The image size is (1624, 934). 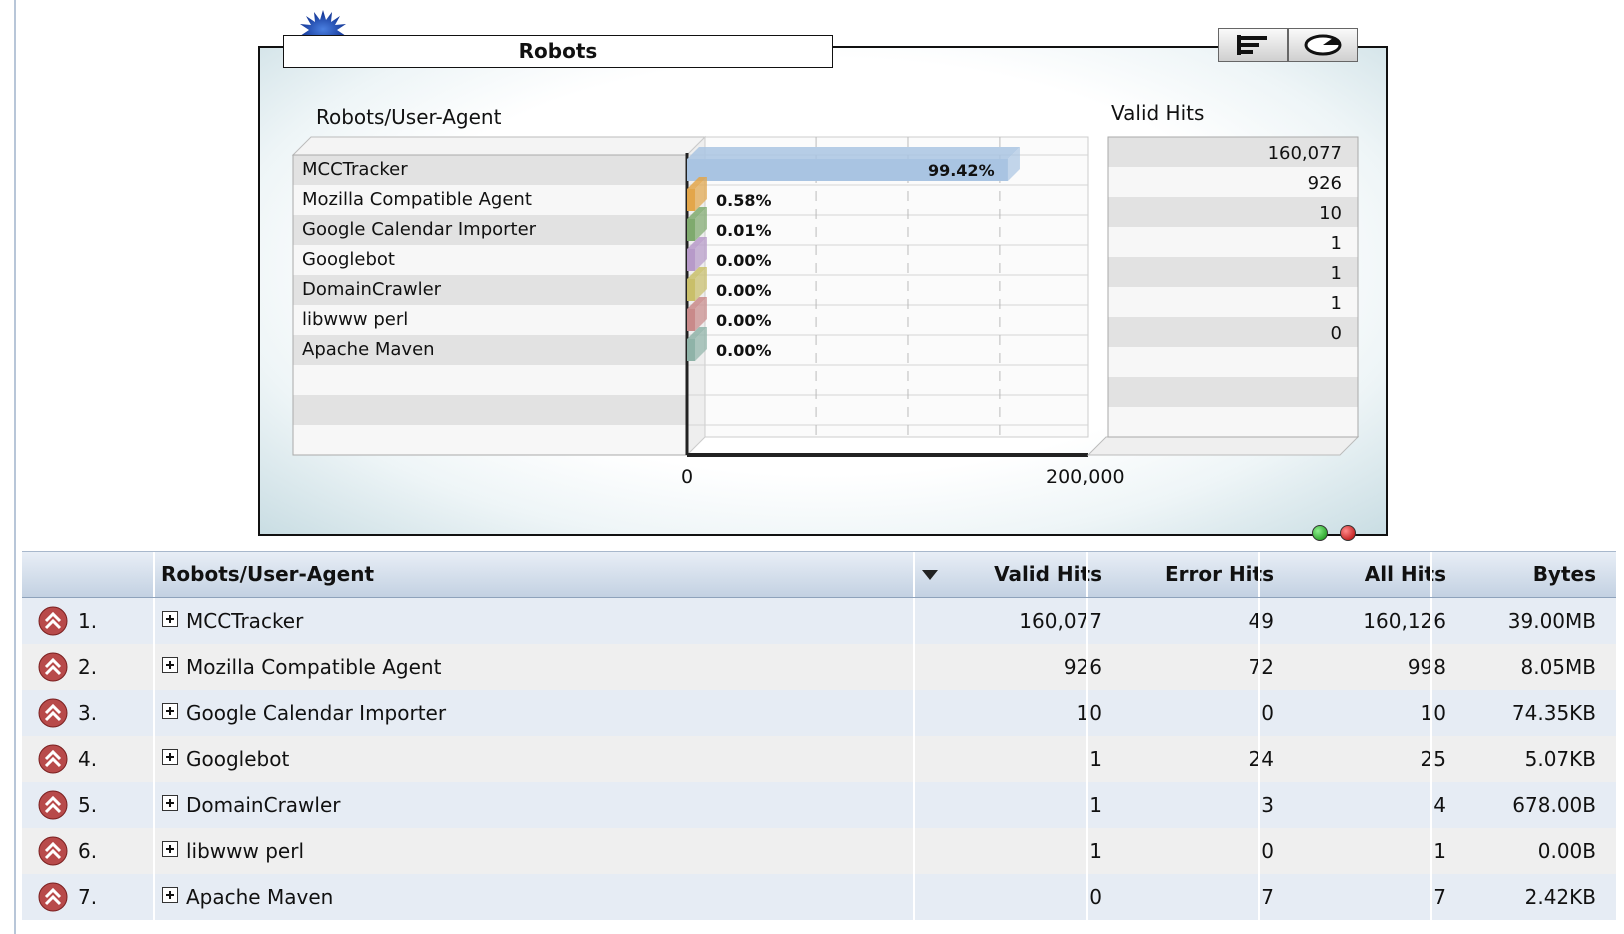 I want to click on rank-number: 4., so click(x=88, y=759).